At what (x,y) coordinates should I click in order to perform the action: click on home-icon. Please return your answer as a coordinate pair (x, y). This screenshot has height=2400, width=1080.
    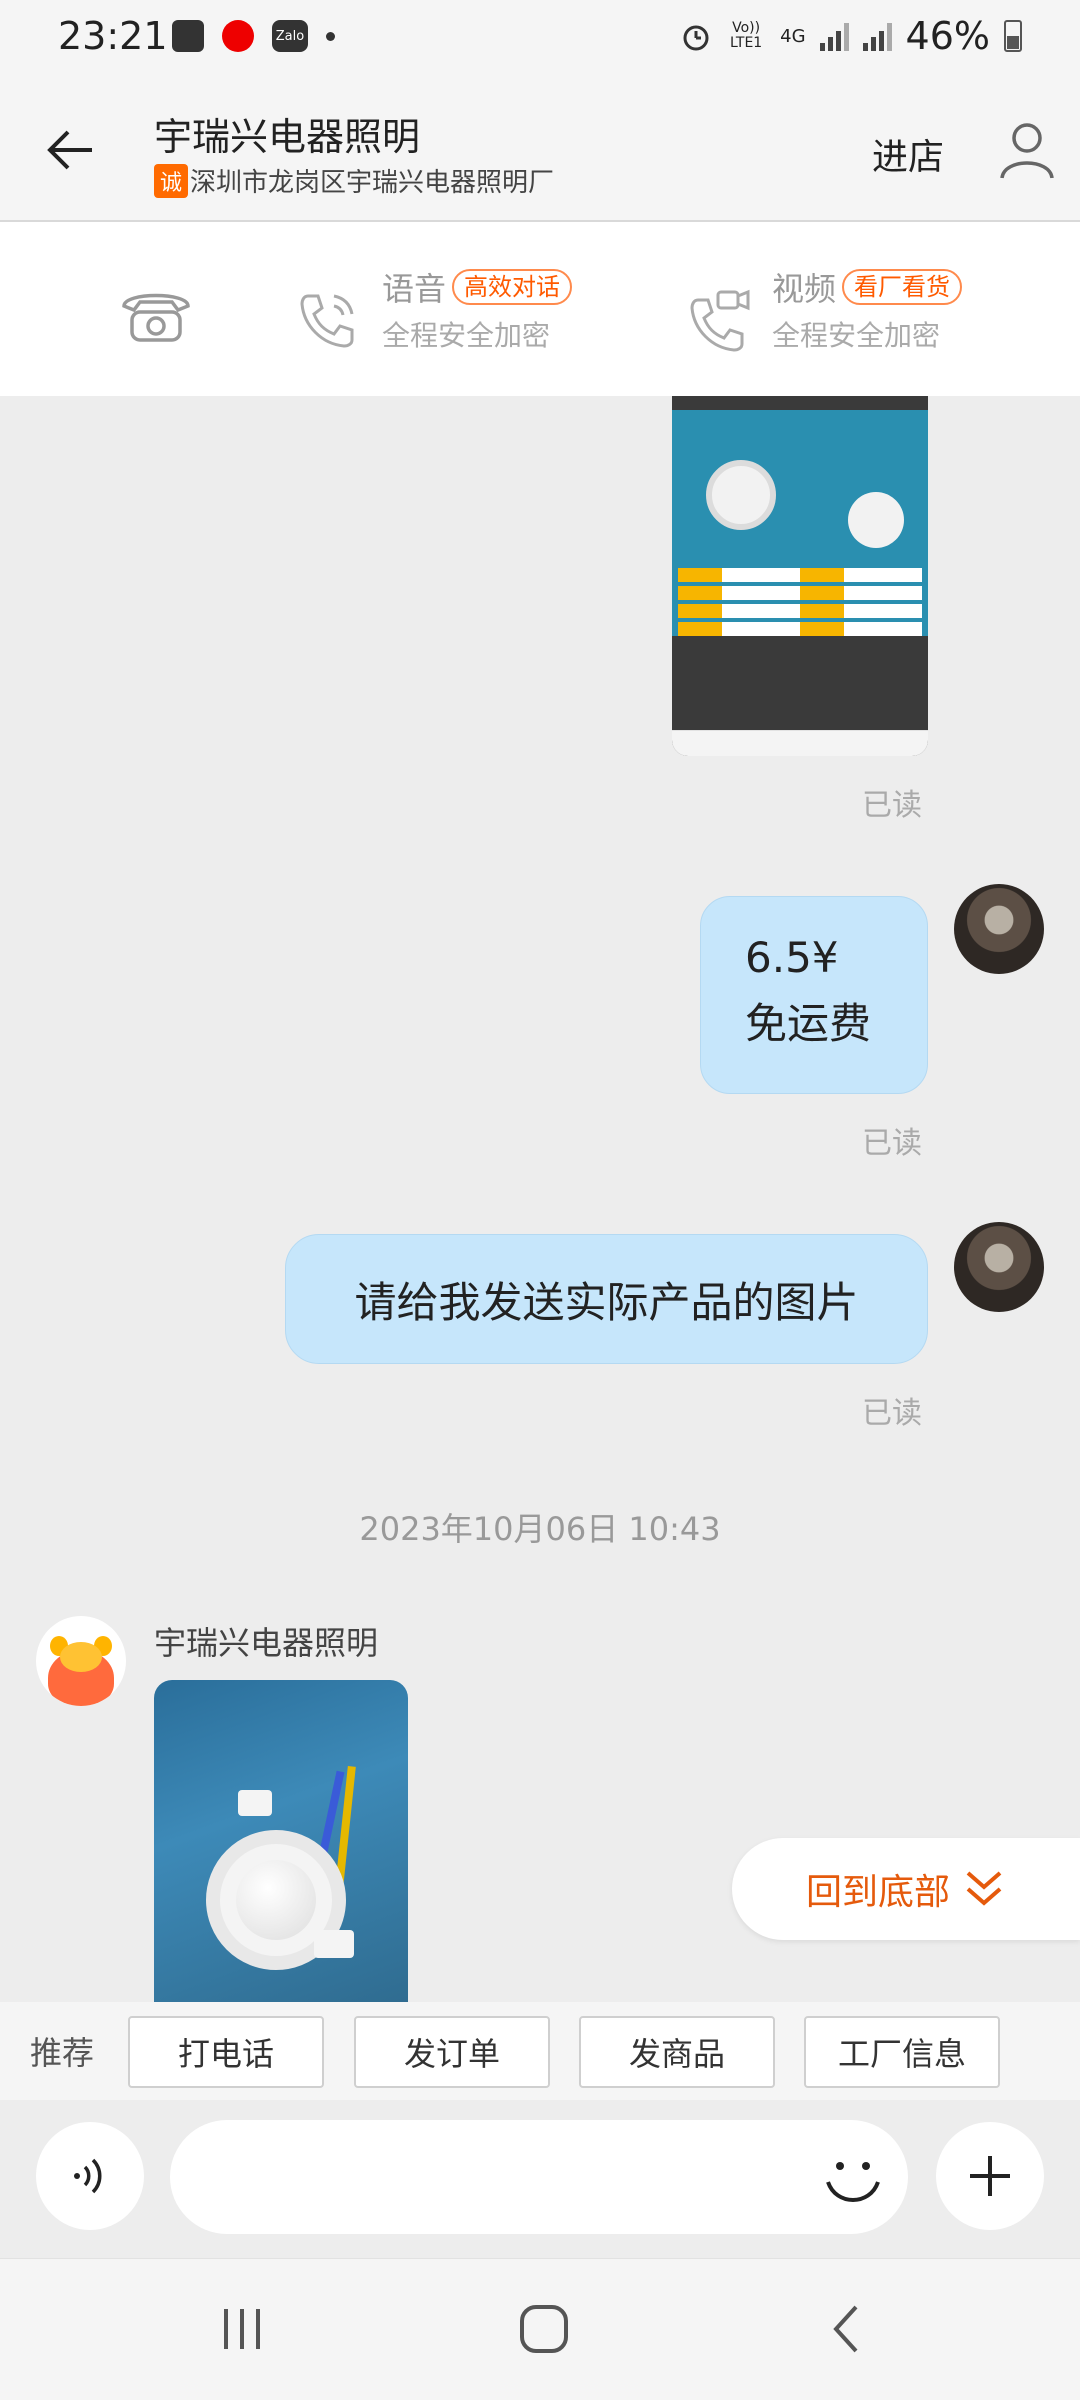
    Looking at the image, I should click on (544, 2329).